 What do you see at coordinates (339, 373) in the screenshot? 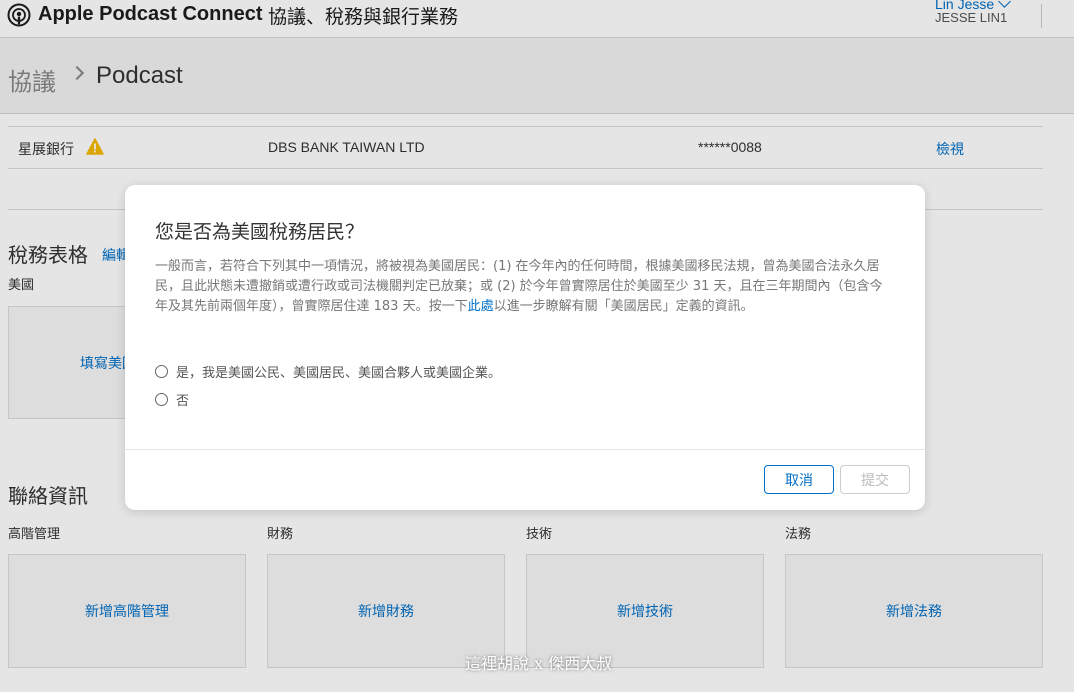
I see `option-yes-label: 是，我是美國公民、美國居民、美國合夥人或美國企業。` at bounding box center [339, 373].